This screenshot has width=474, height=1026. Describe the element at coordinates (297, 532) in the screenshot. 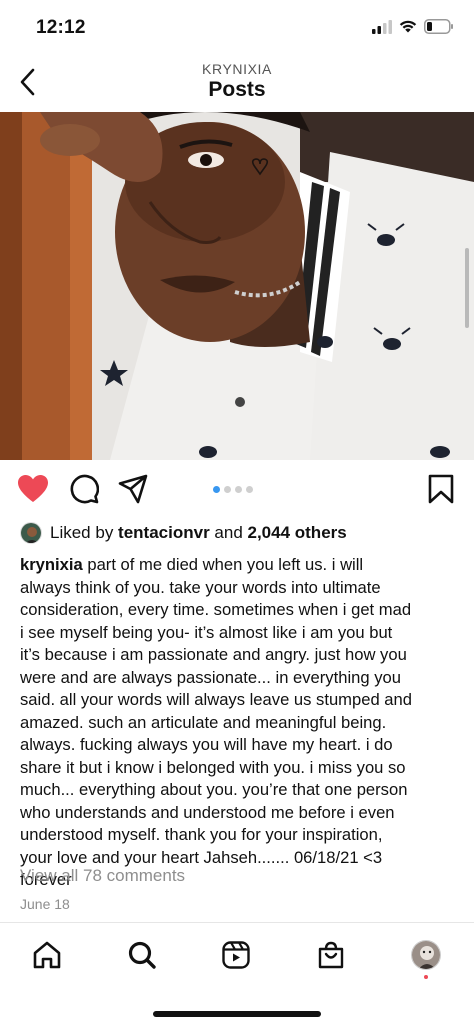

I see `likes-count: 2,044 others` at that location.